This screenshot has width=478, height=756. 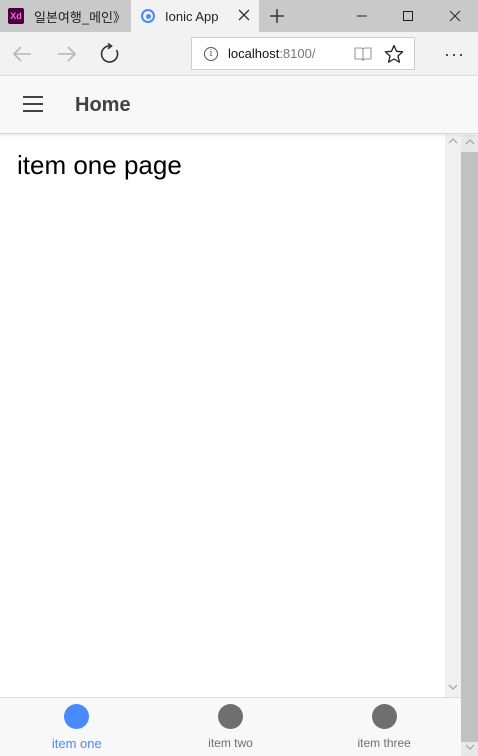 I want to click on favorite-star-icon, so click(x=394, y=54).